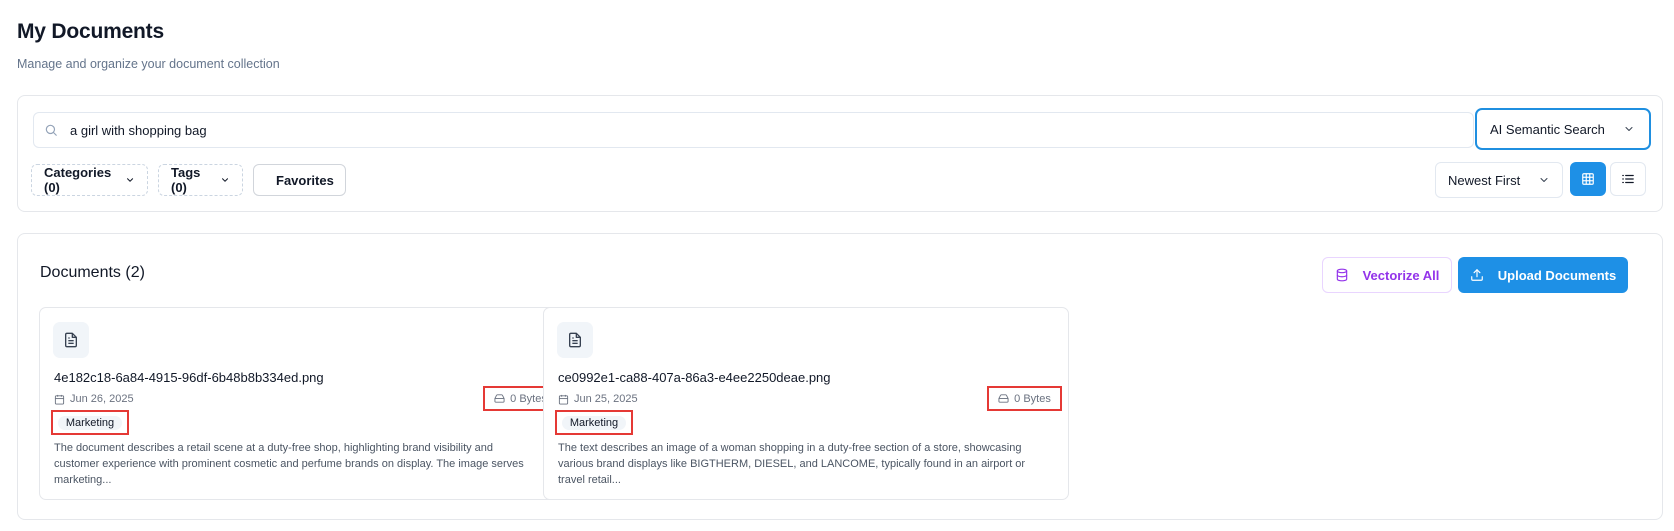 Image resolution: width=1674 pixels, height=531 pixels. I want to click on search-mode-select: AI Semantic Search, so click(1563, 129).